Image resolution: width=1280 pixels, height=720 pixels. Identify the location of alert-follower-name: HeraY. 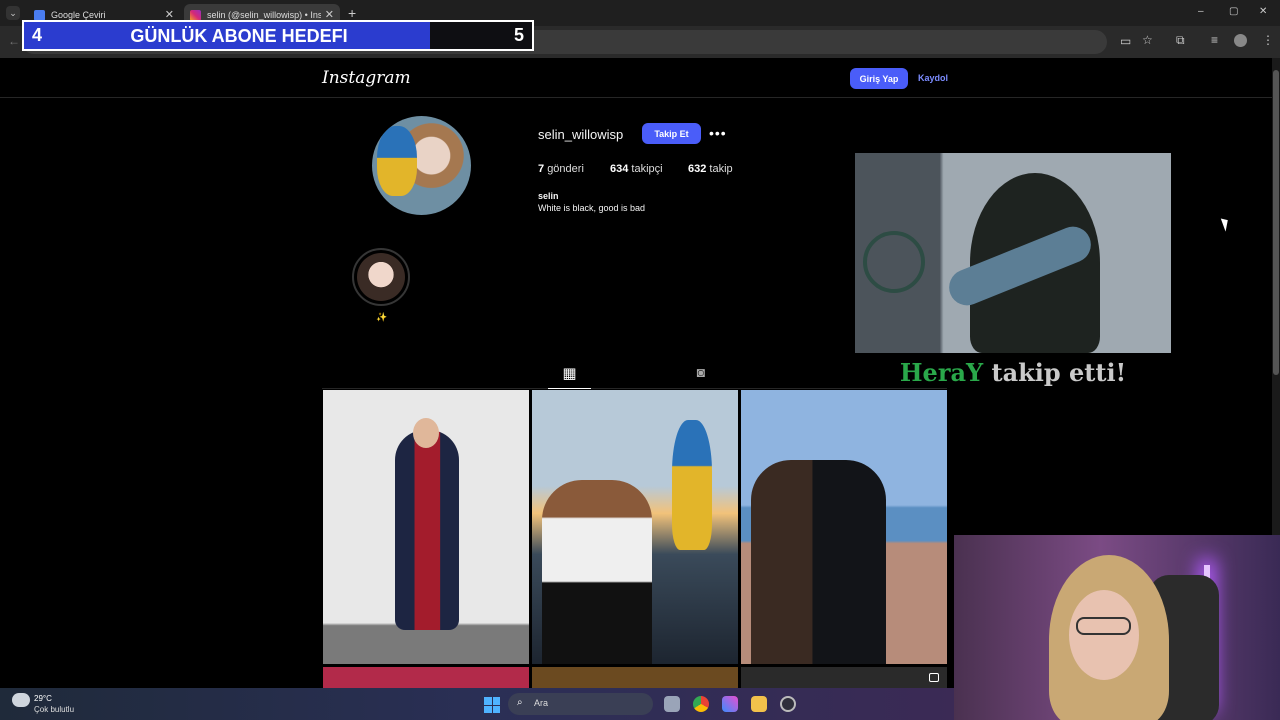
(941, 372).